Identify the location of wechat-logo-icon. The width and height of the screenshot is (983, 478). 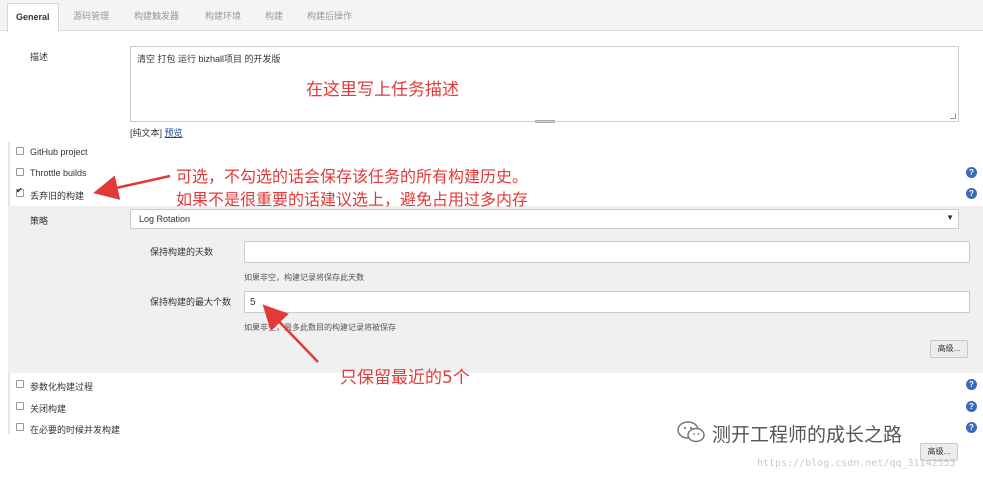
(691, 432).